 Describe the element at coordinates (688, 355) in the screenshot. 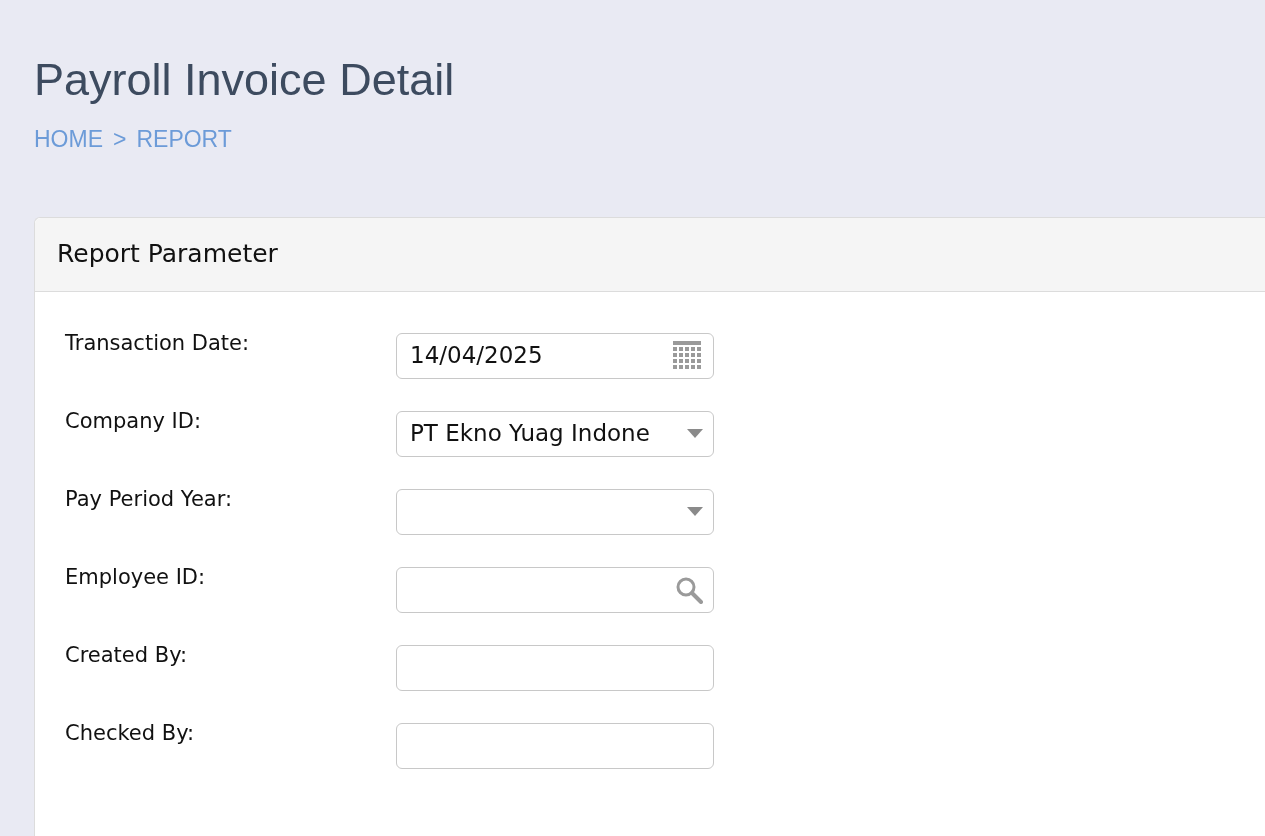

I see `calendar-icon` at that location.